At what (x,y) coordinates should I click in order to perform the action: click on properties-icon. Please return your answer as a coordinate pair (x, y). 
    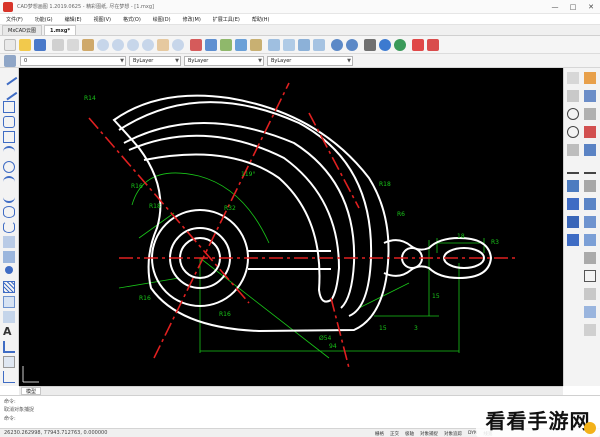
    Looking at the image, I should click on (211, 45).